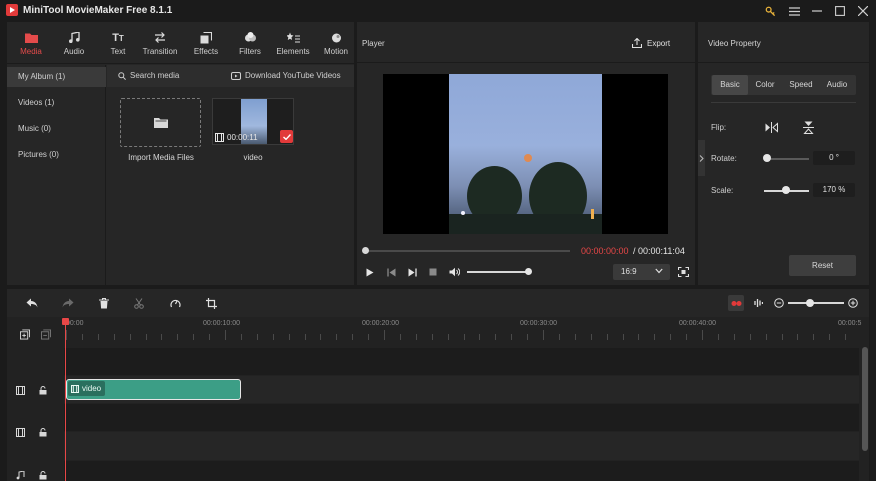 The image size is (876, 481). I want to click on remove-track-icon, so click(46, 334).